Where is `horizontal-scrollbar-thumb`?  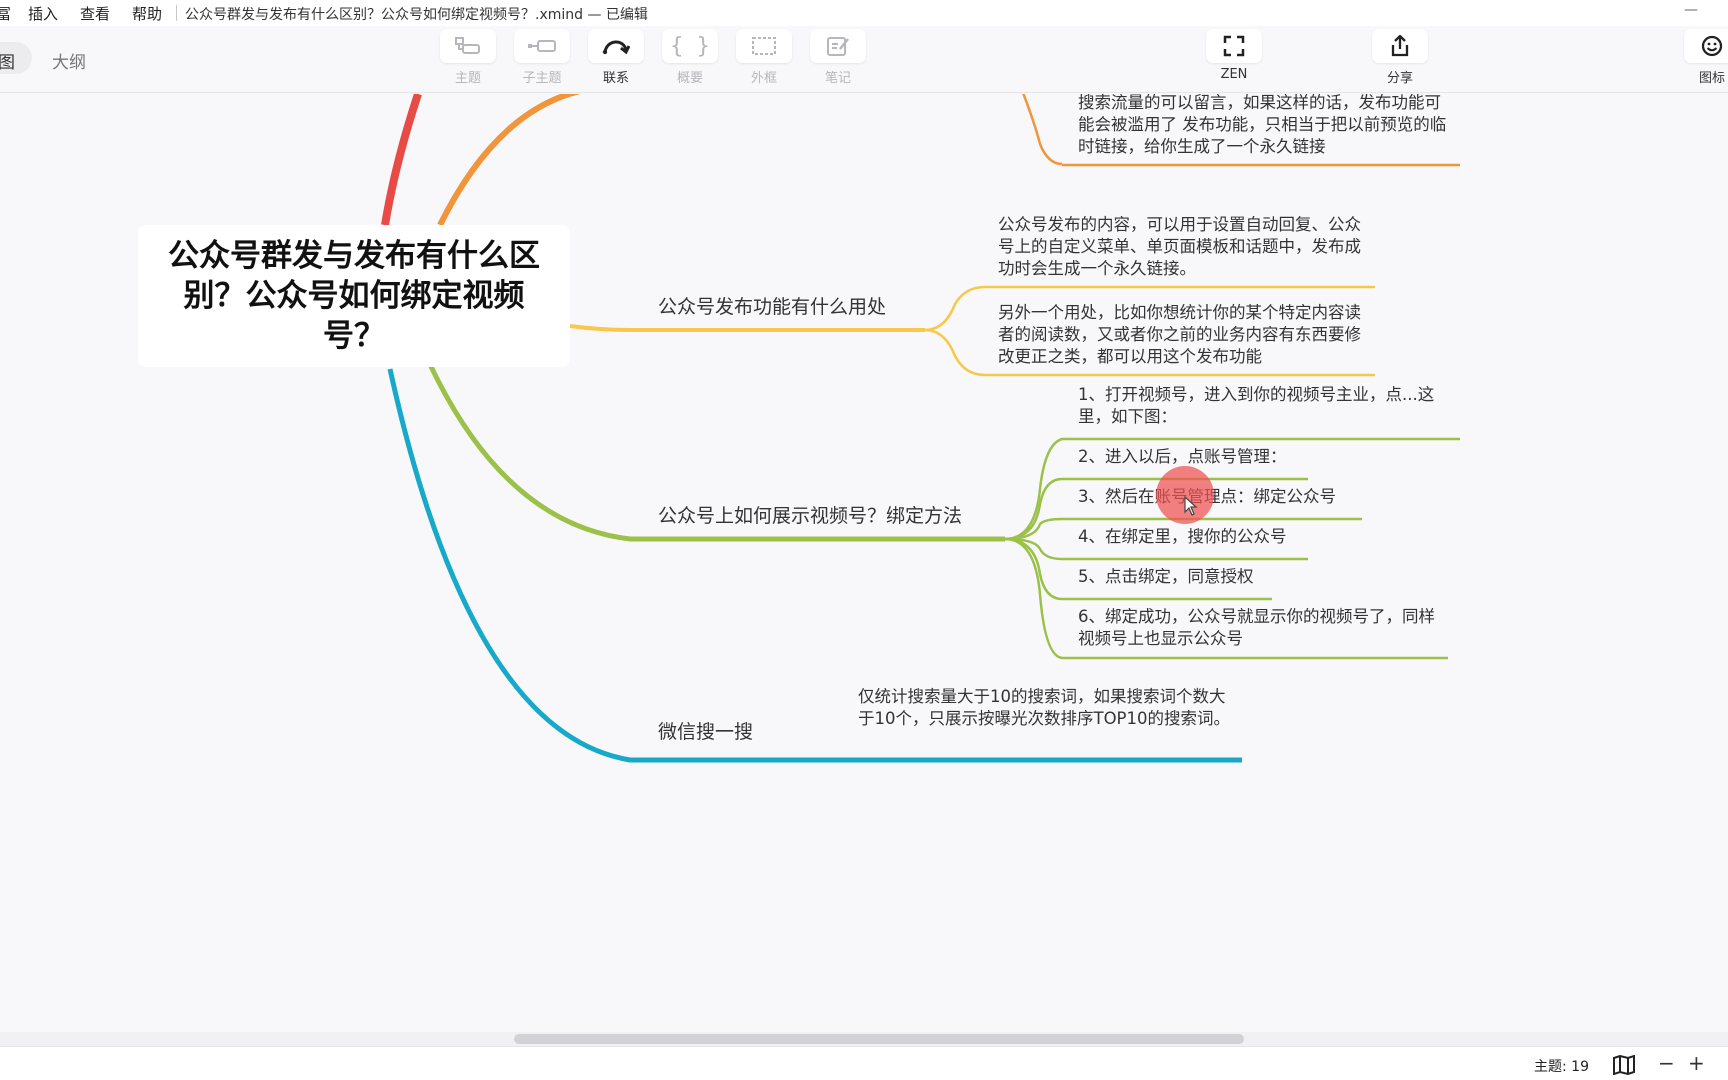
horizontal-scrollbar-thumb is located at coordinates (879, 1039).